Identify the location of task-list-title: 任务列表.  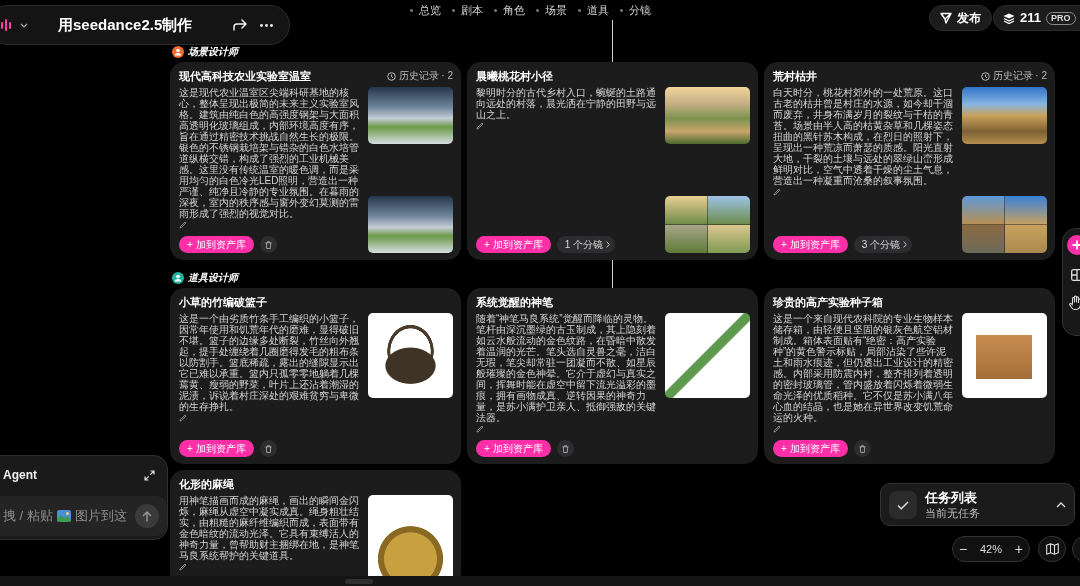
(951, 497).